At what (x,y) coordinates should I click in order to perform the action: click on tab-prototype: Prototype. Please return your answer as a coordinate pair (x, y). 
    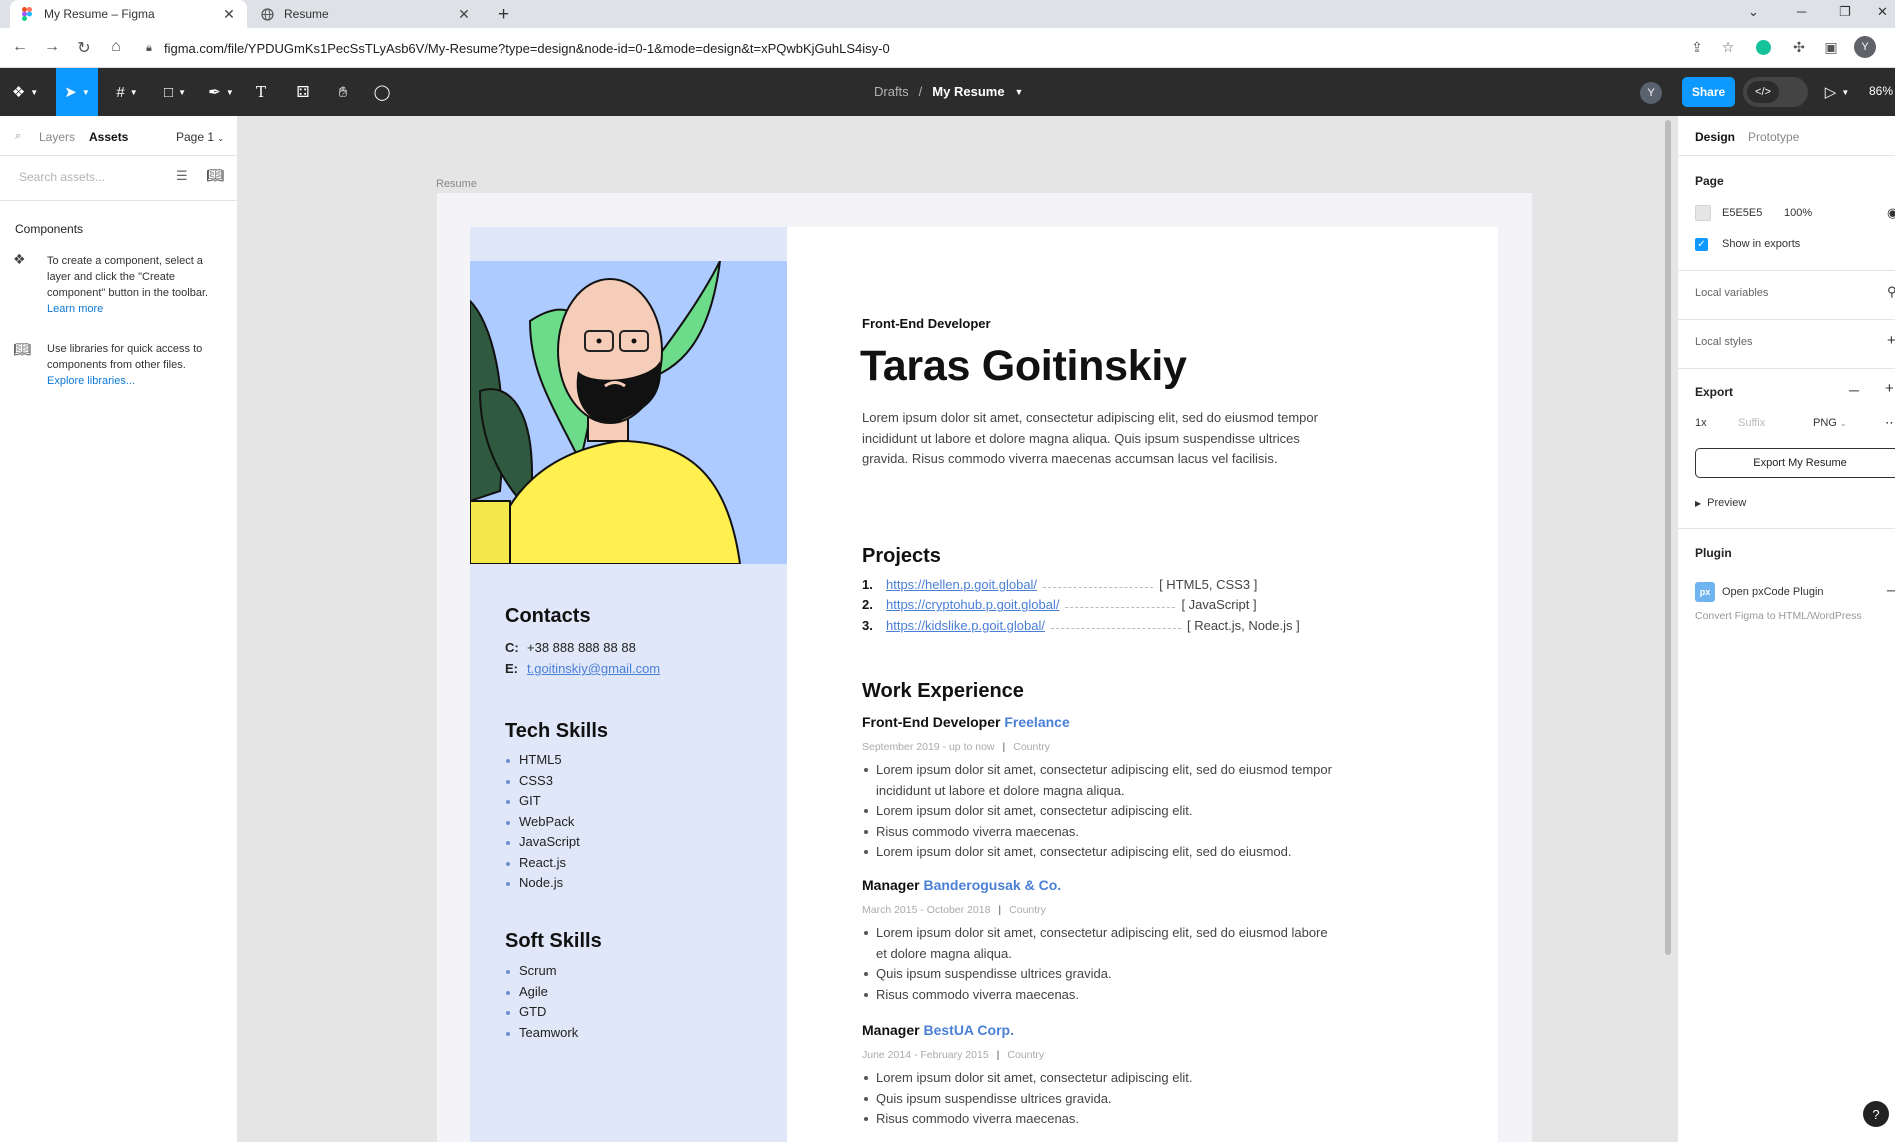
    Looking at the image, I should click on (1773, 137).